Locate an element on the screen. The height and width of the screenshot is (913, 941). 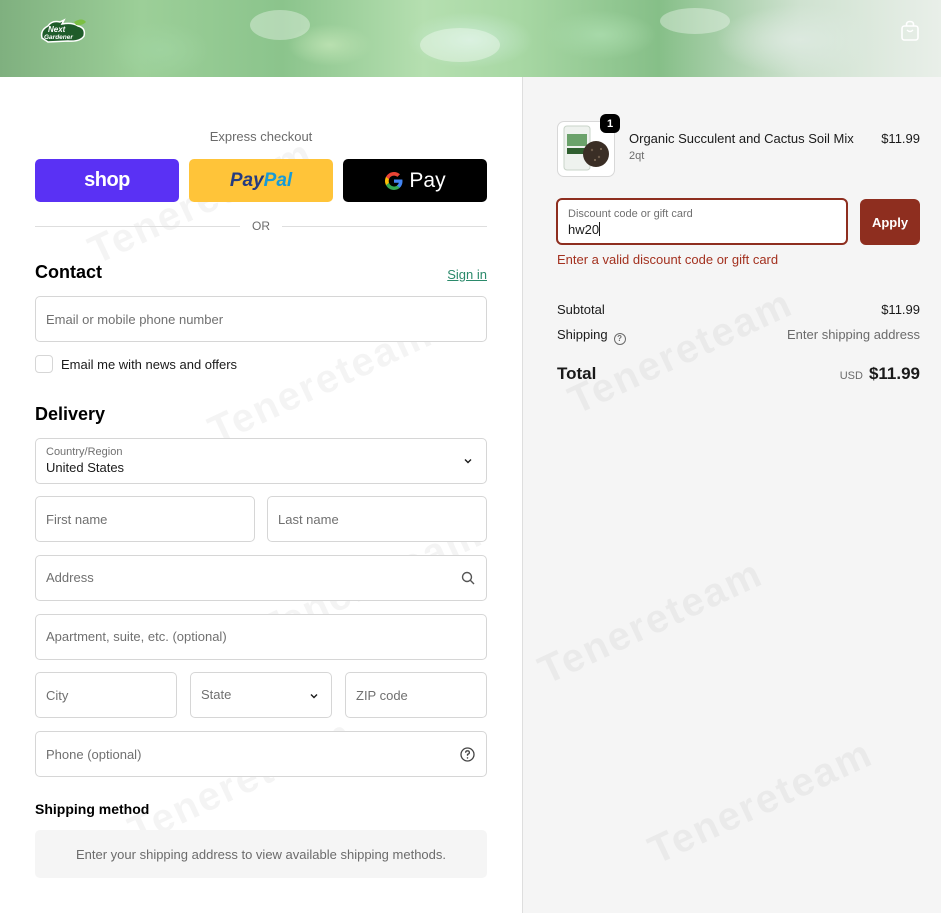
last-name-placeholder: Last name is located at coordinates (308, 519).